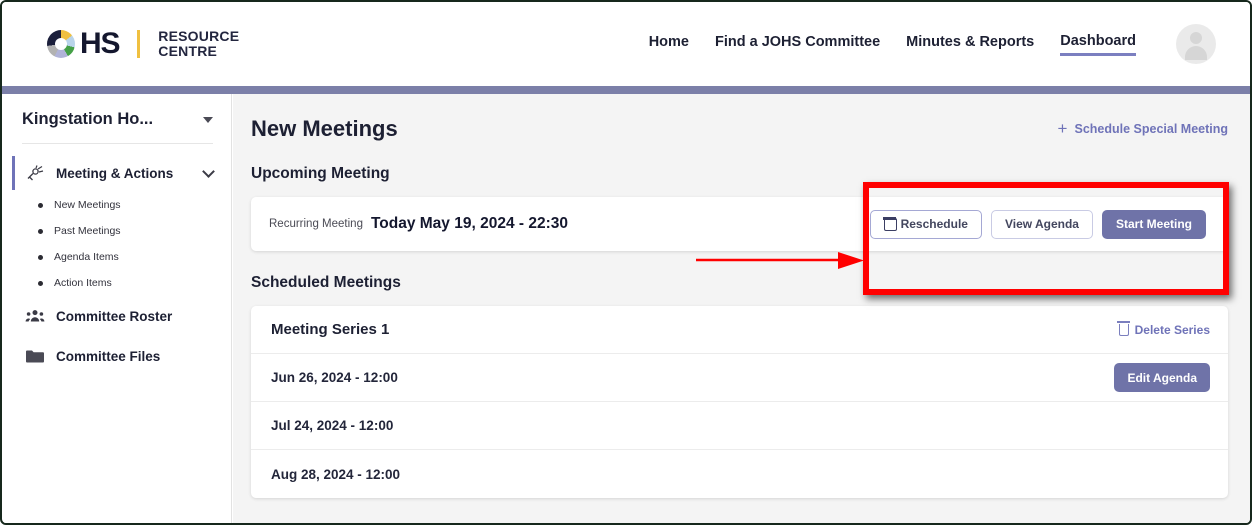  What do you see at coordinates (626, 90) in the screenshot?
I see `header-accent-bar` at bounding box center [626, 90].